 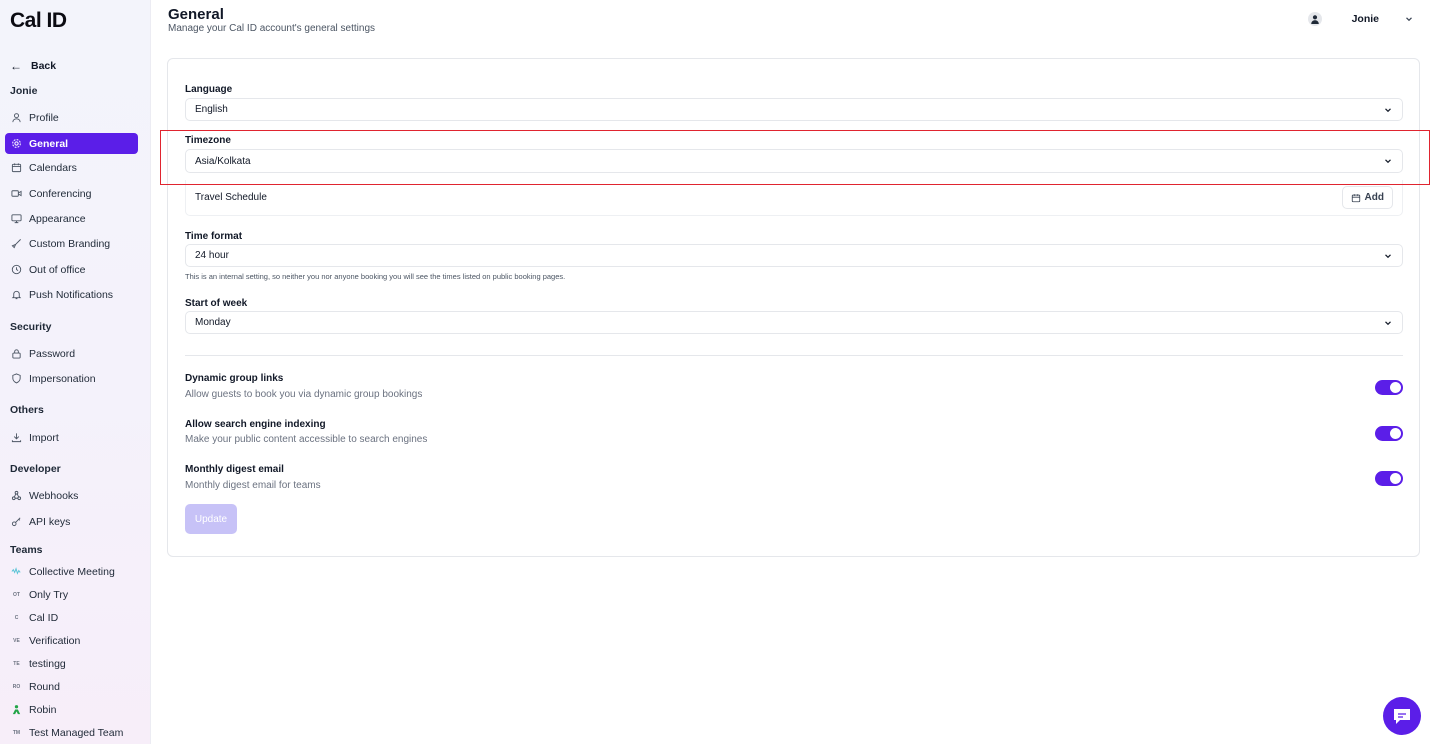 I want to click on time-format-label: Time format, so click(x=214, y=236).